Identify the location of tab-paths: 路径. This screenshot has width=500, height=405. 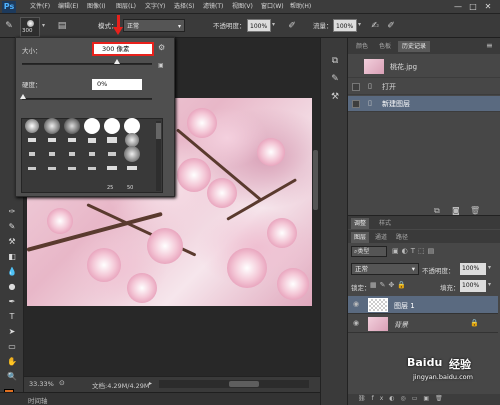
(402, 237).